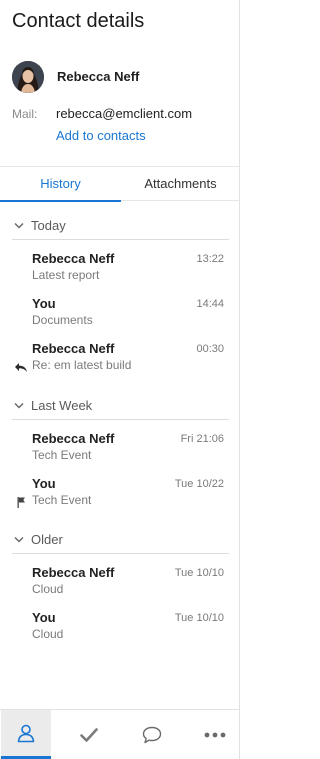 This screenshot has height=759, width=320. What do you see at coordinates (210, 259) in the screenshot?
I see `item-time: 13:22` at bounding box center [210, 259].